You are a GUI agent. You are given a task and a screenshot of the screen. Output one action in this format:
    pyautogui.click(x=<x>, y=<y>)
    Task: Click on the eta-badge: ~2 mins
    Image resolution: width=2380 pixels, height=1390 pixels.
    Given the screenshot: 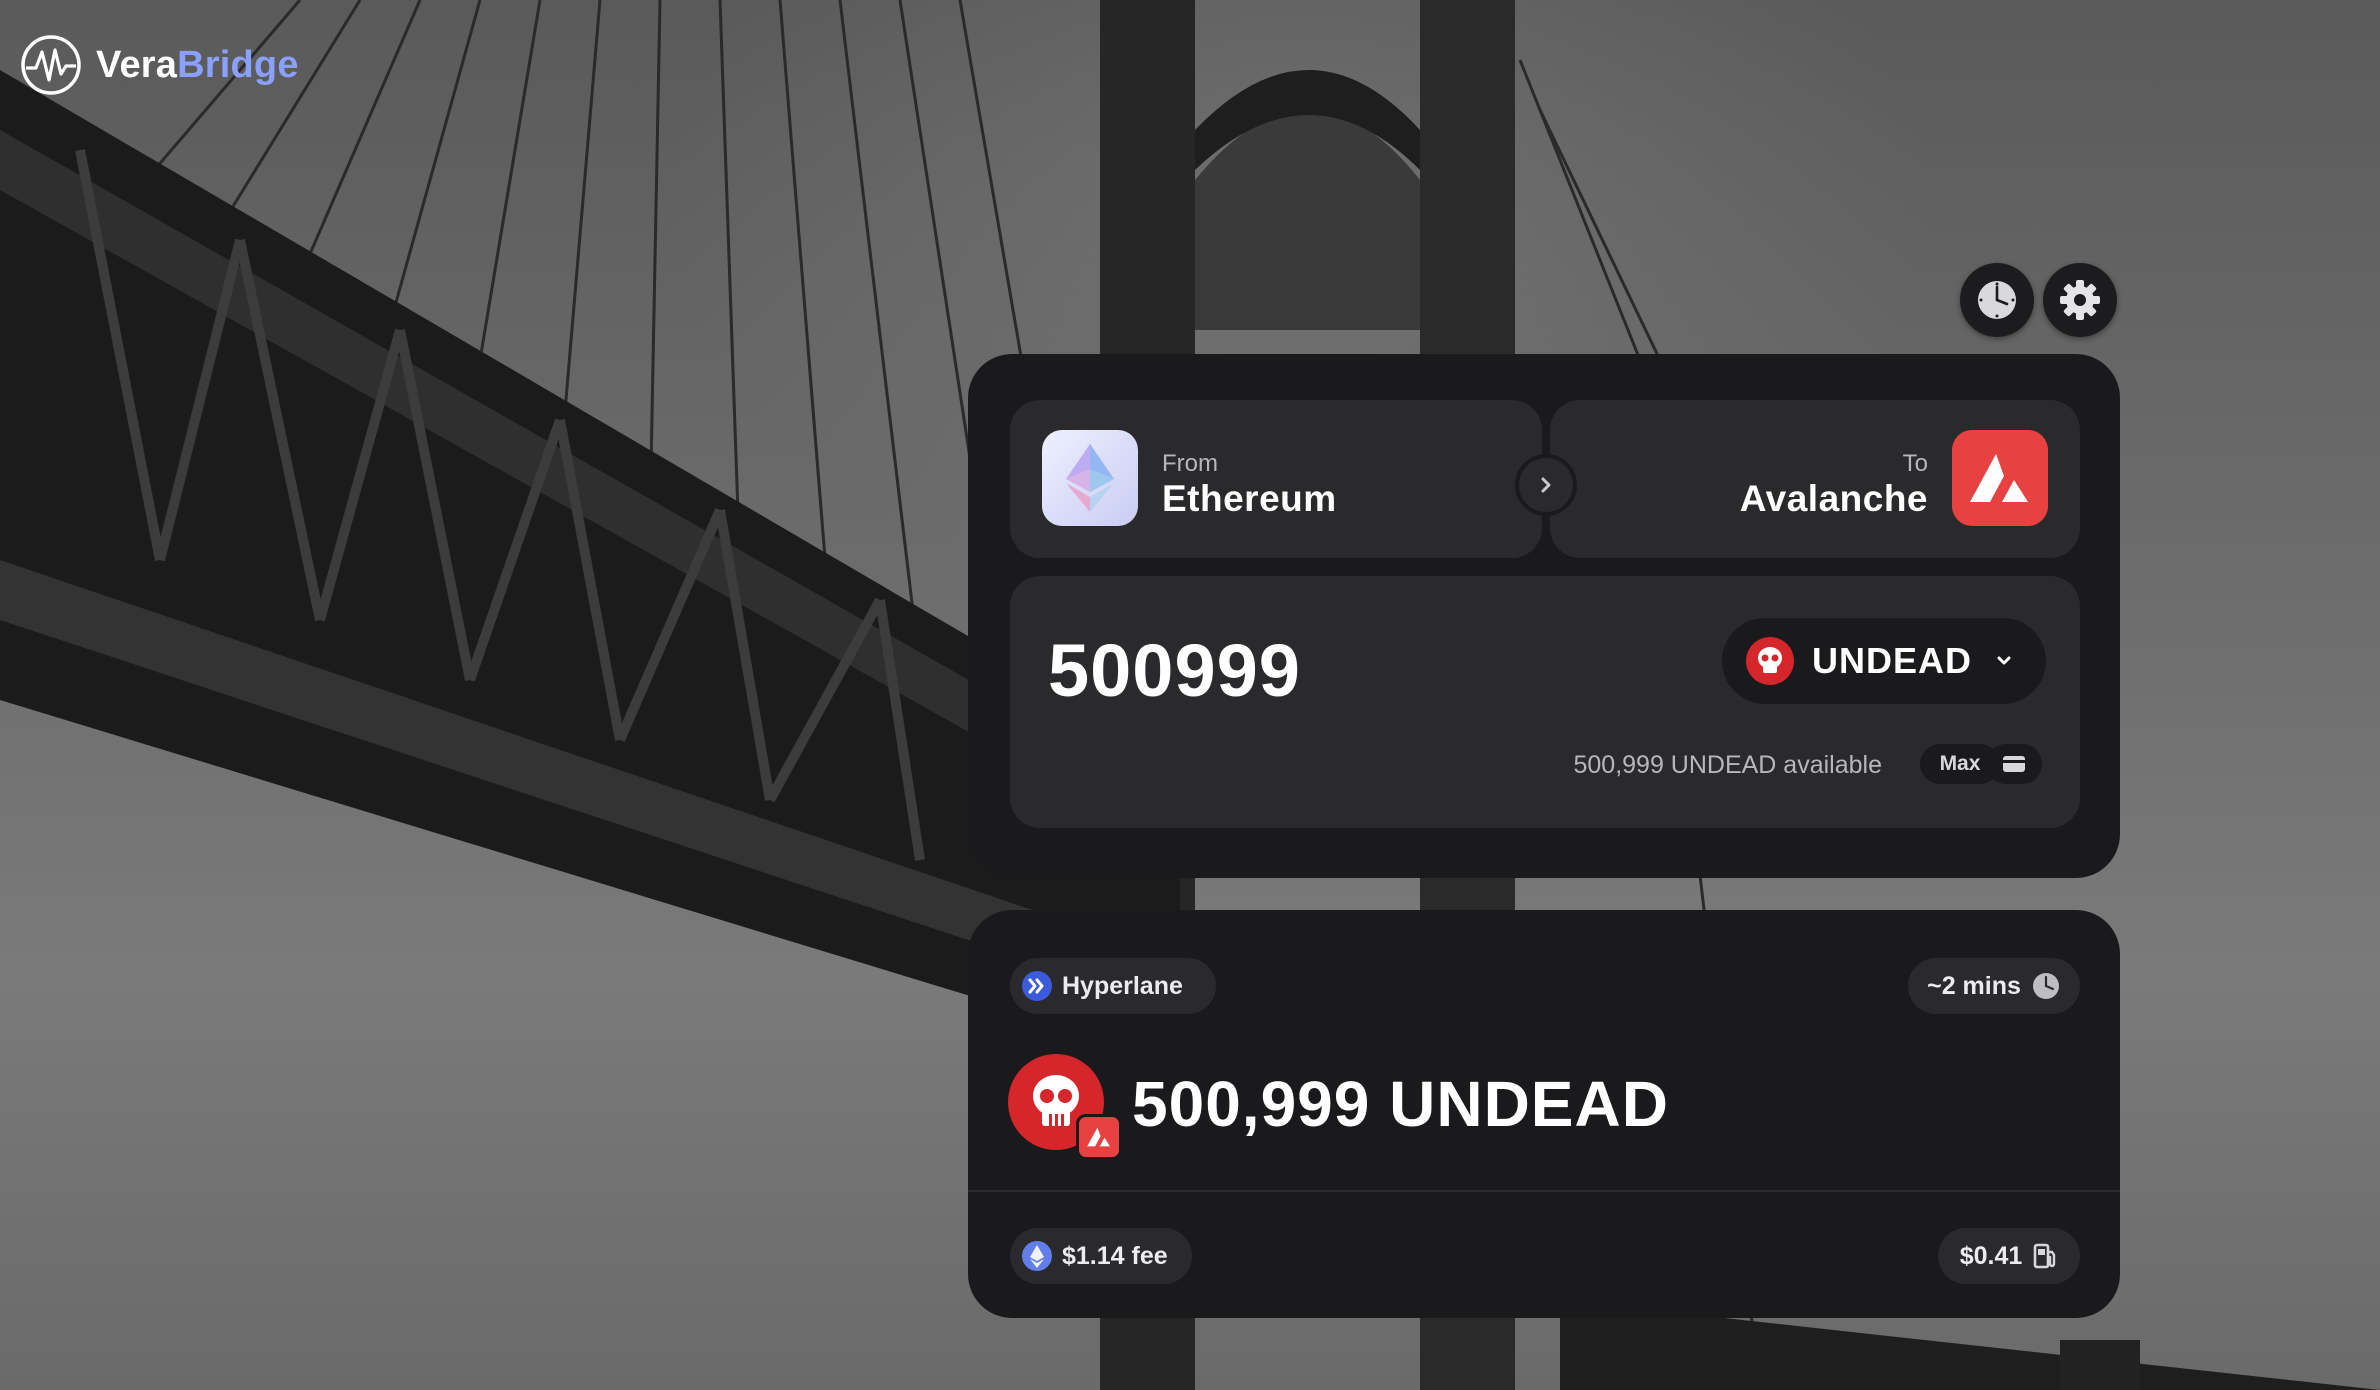 What is the action you would take?
    pyautogui.click(x=1994, y=986)
    